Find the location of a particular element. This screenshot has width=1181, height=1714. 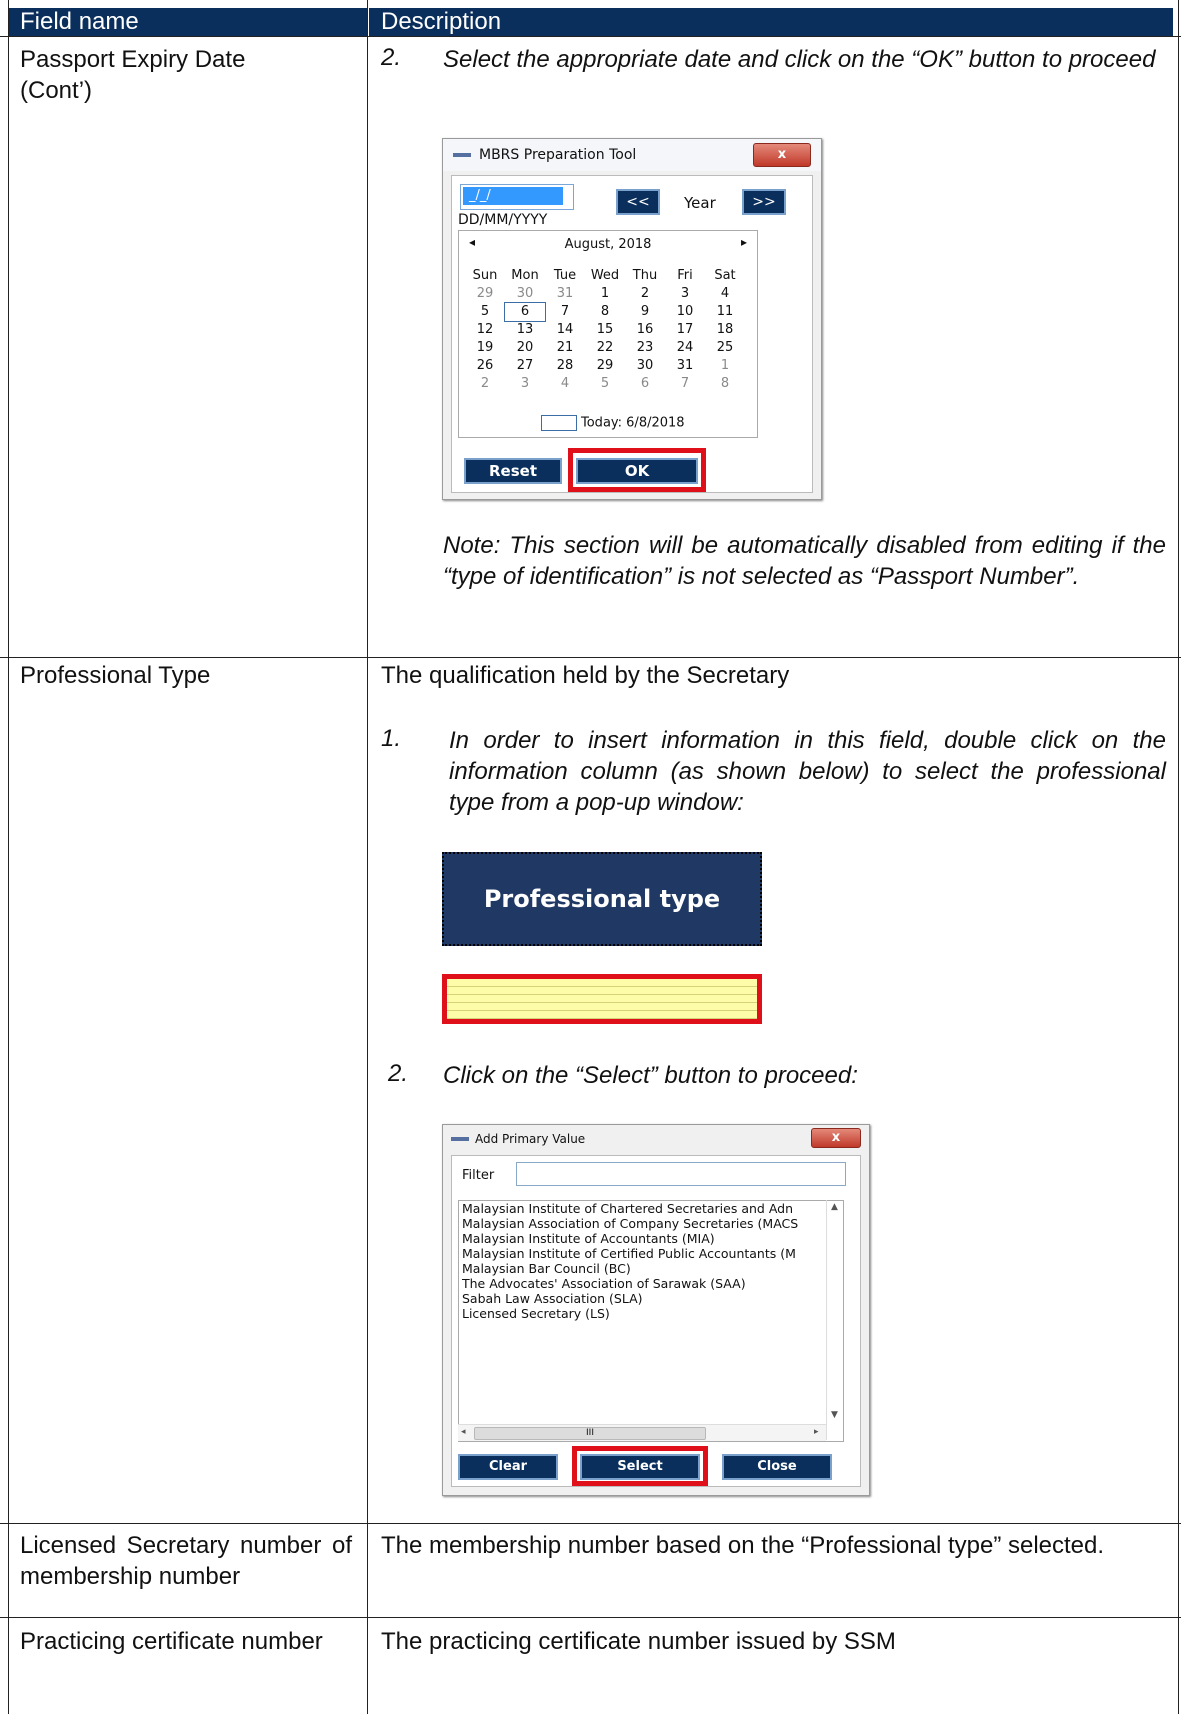

dialog-titlebar: MBRS Preparation Tool x is located at coordinates (632, 155).